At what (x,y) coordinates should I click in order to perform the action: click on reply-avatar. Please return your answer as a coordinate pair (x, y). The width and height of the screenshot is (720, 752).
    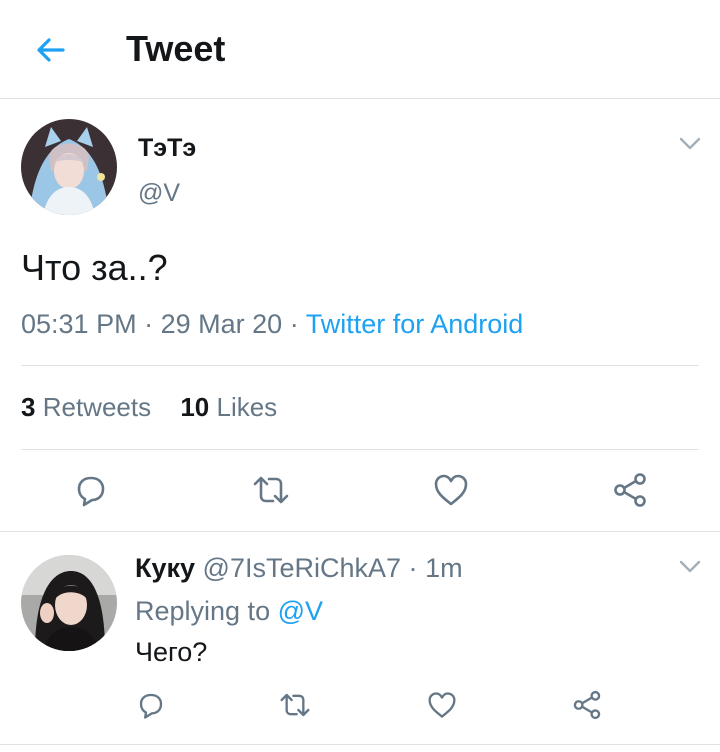
    Looking at the image, I should click on (69, 603).